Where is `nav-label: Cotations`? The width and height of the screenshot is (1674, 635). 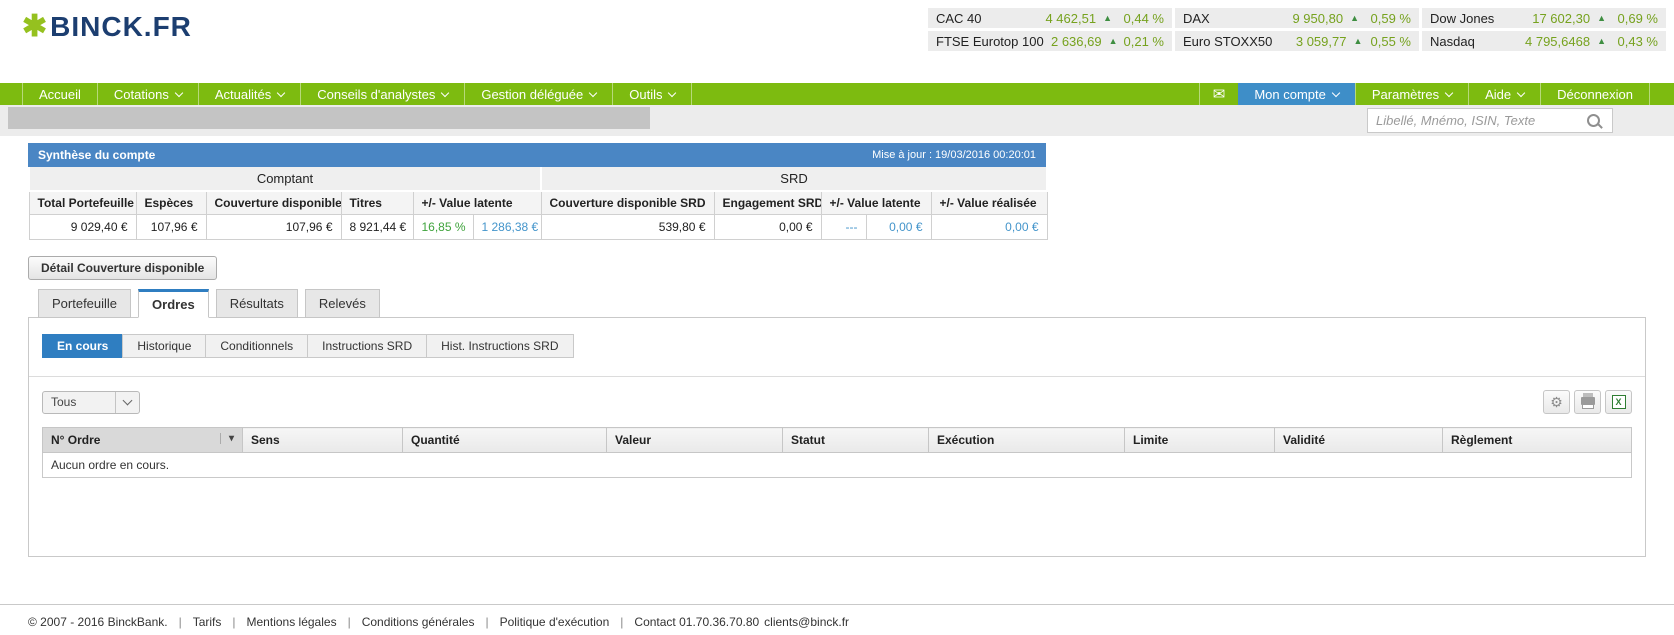
nav-label: Cotations is located at coordinates (141, 94).